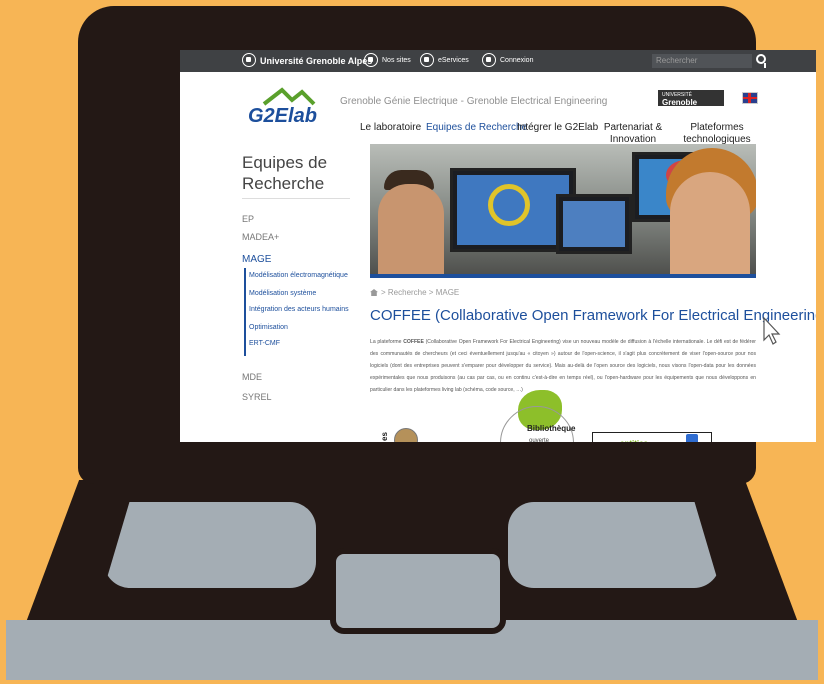 Image resolution: width=824 pixels, height=684 pixels. I want to click on person-left, so click(411, 231).